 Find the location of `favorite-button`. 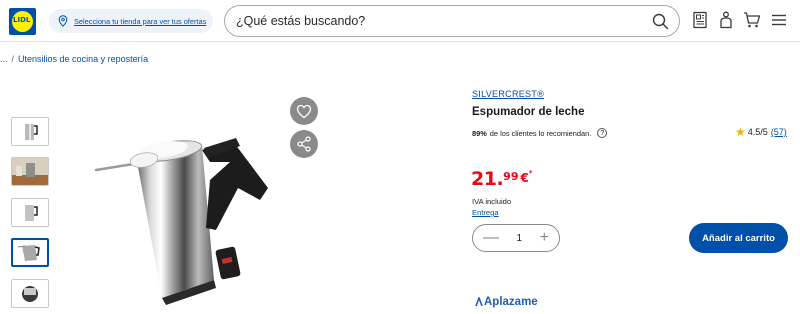

favorite-button is located at coordinates (304, 111).